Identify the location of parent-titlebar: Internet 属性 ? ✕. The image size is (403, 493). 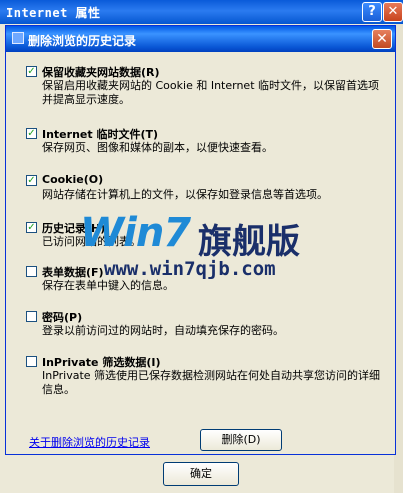
(201, 12).